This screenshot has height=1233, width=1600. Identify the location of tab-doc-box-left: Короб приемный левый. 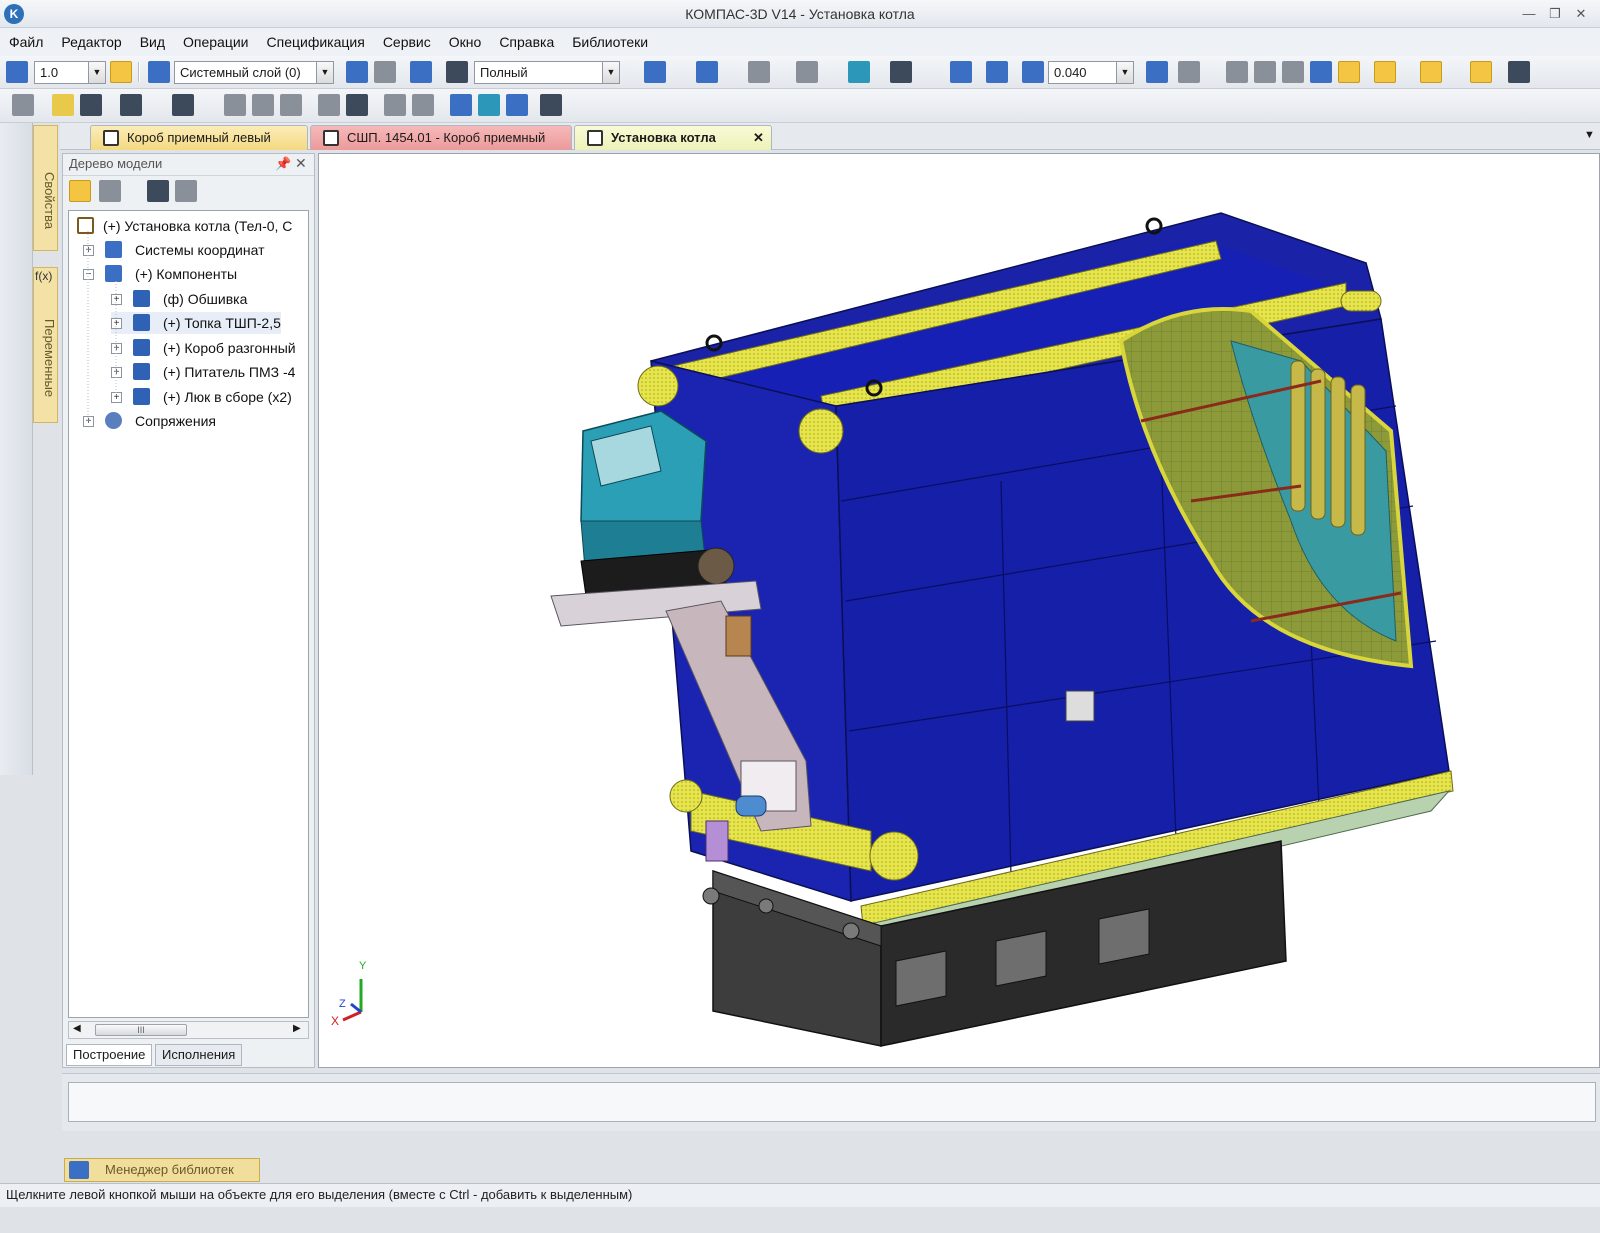
(199, 137).